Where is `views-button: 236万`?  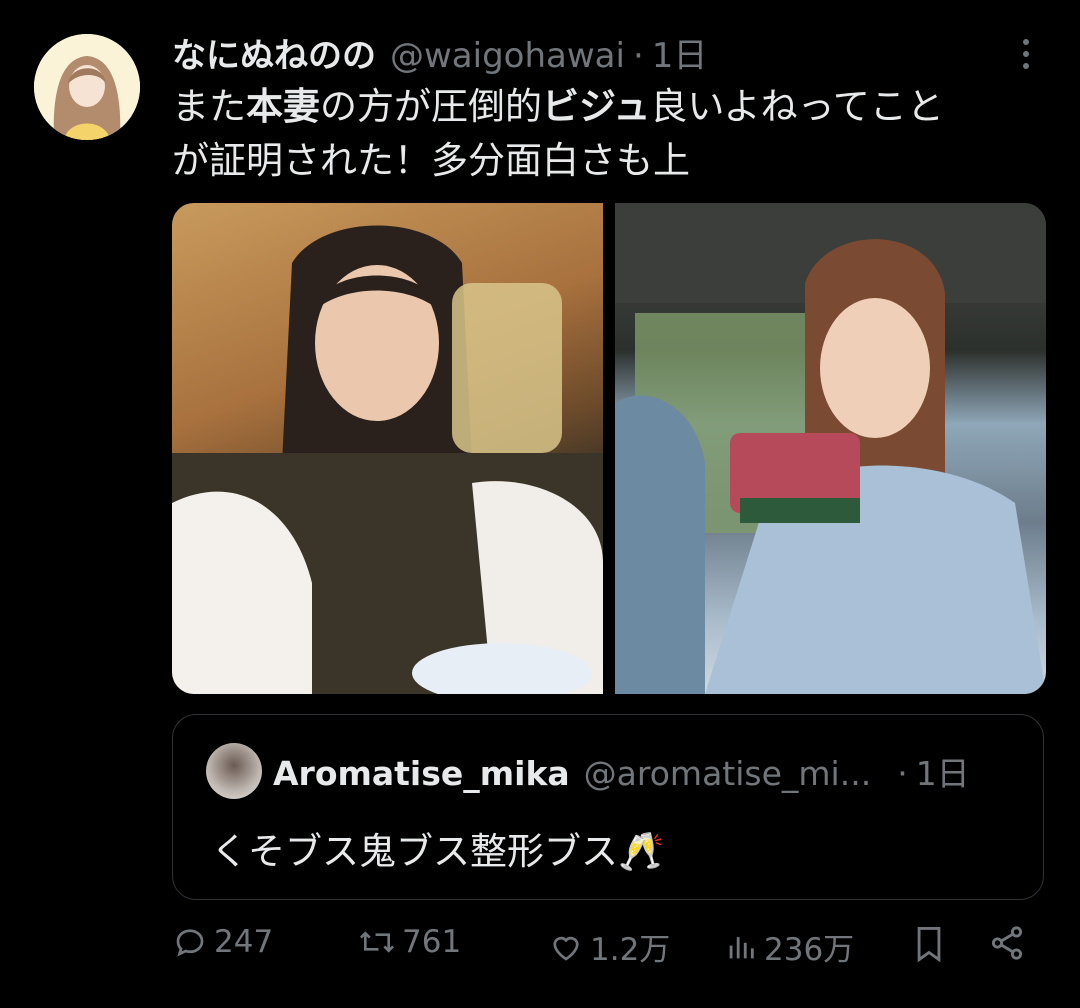
views-button: 236万 is located at coordinates (789, 946).